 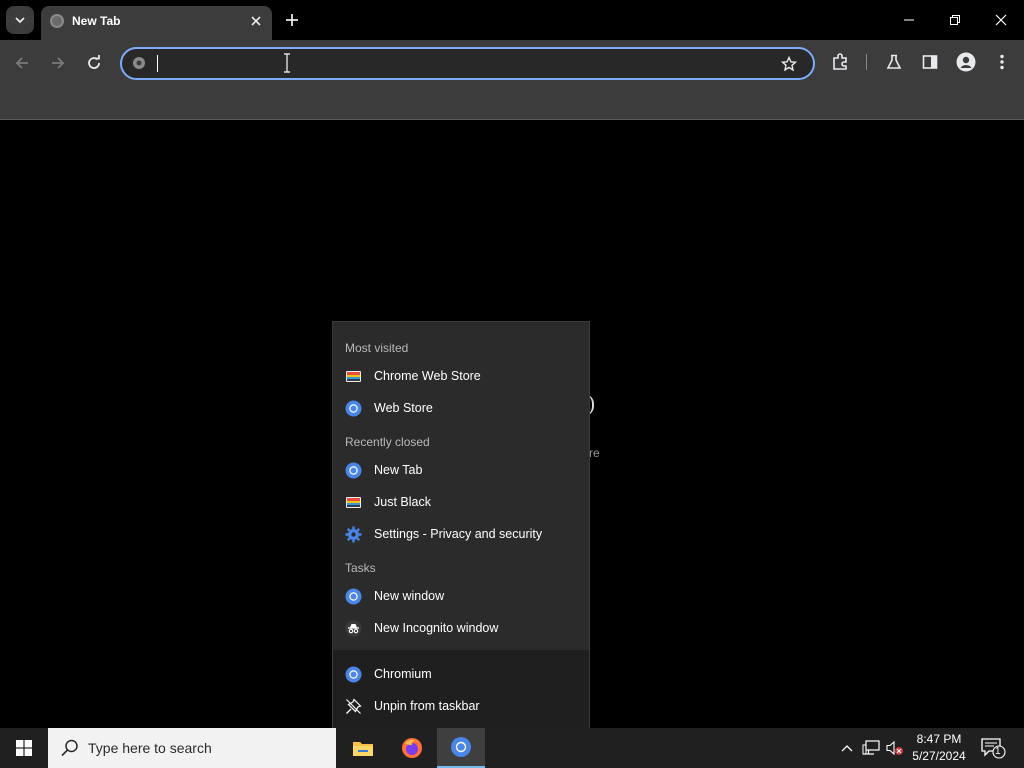 I want to click on jumplist-item-new-incognito-window: New Incognito window, so click(x=461, y=628).